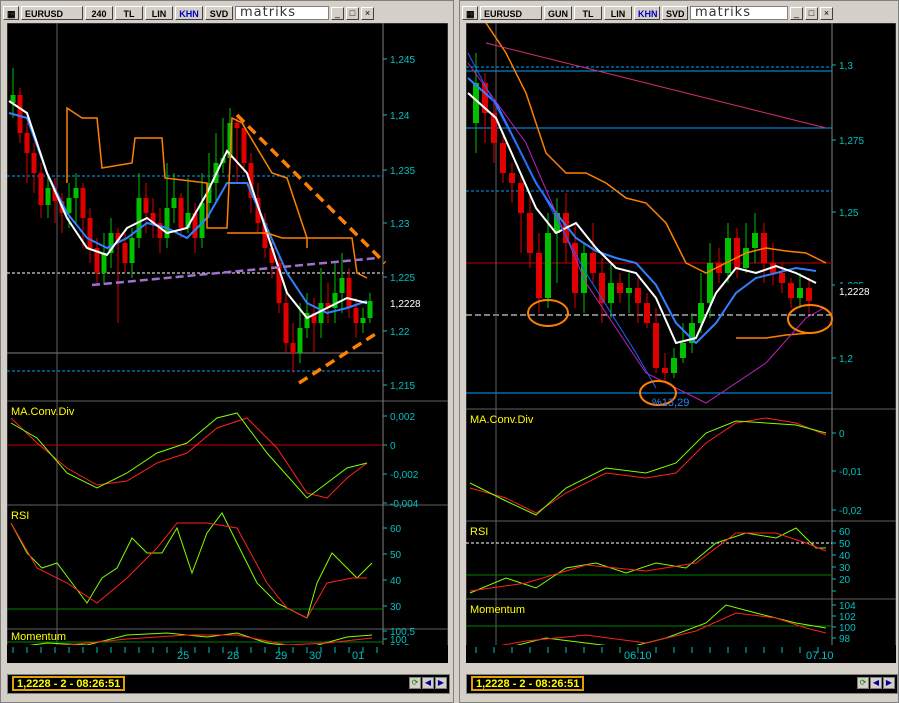 The height and width of the screenshot is (703, 899). What do you see at coordinates (402, 386) in the screenshot?
I see `price-tick-label: 1,215` at bounding box center [402, 386].